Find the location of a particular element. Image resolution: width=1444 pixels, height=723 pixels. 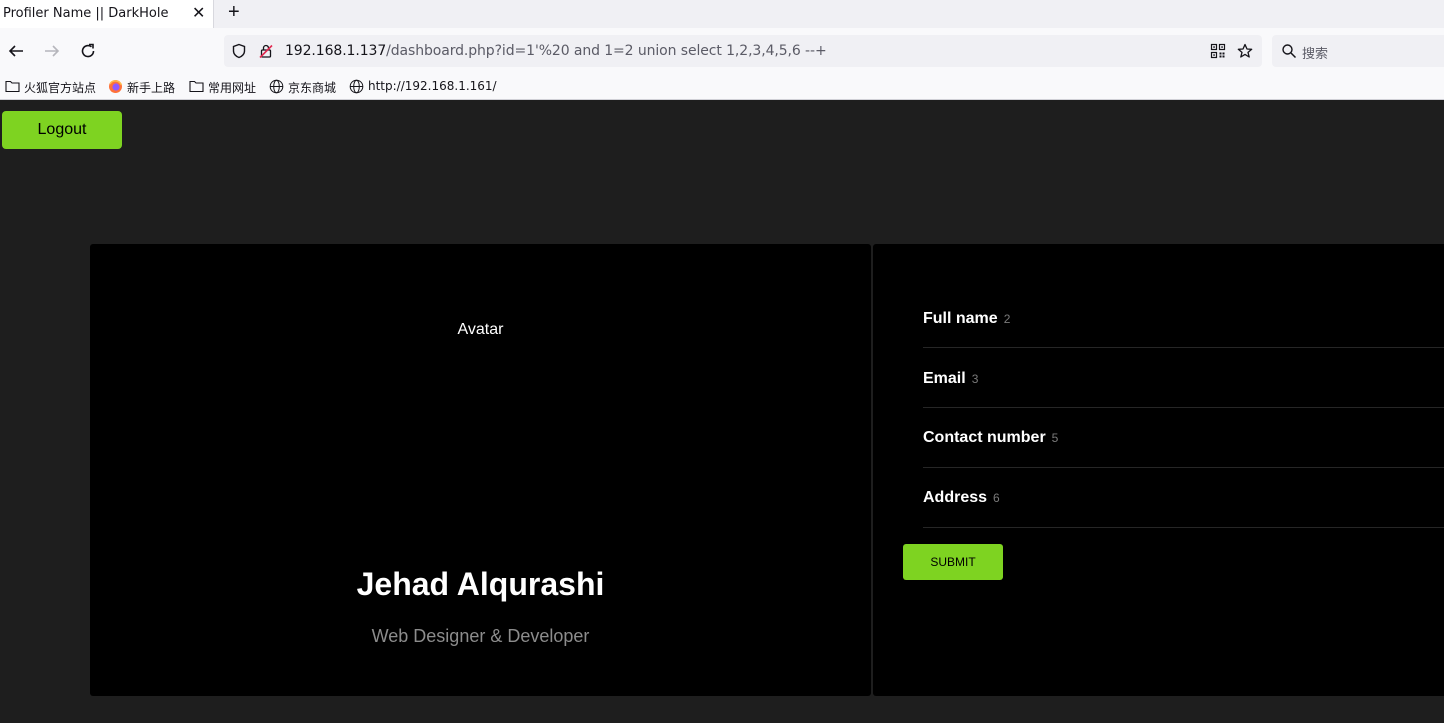

qr-code-icon is located at coordinates (1218, 51).